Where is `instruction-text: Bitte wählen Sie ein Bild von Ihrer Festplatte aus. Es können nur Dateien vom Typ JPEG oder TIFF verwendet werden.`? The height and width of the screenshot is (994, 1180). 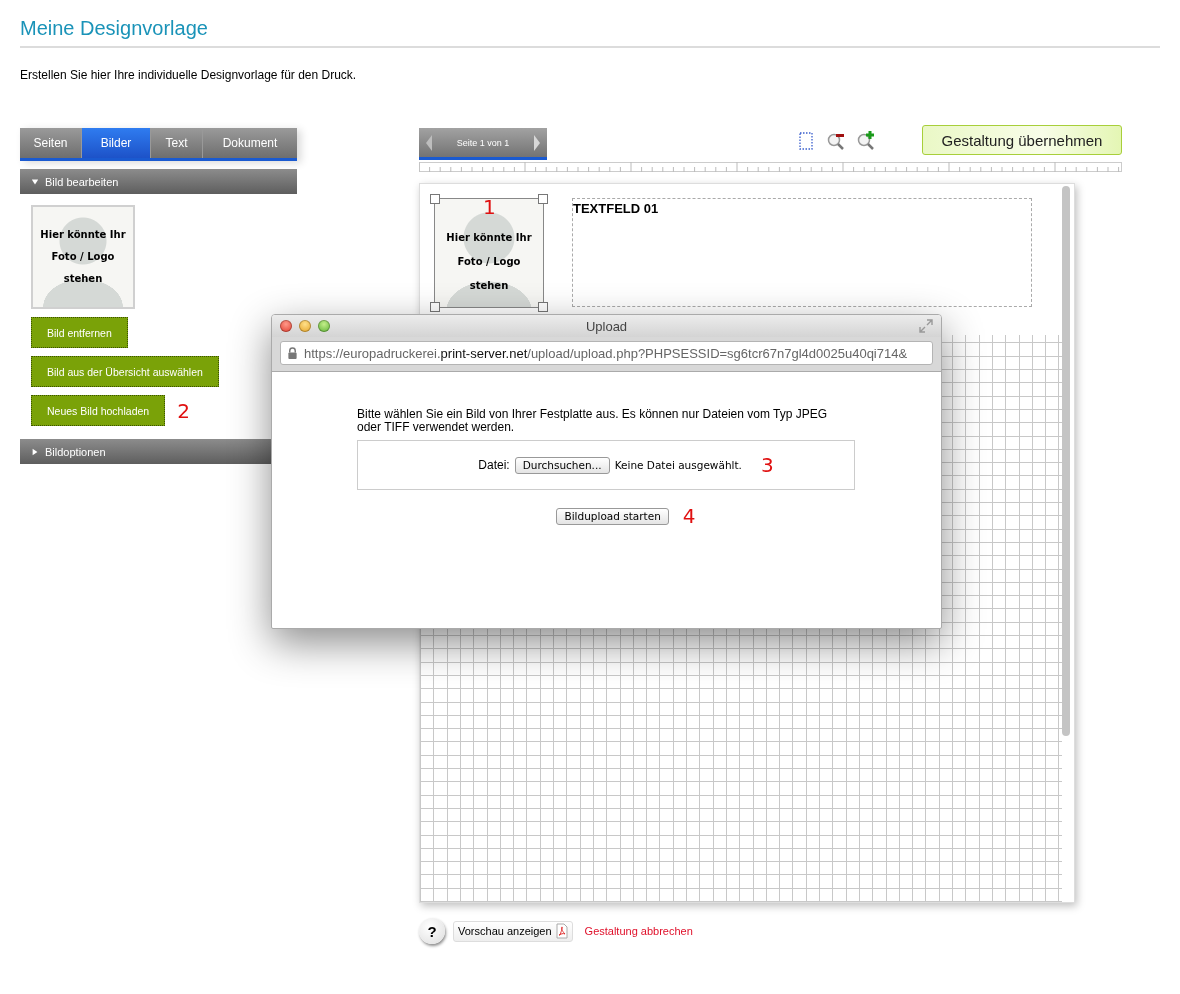 instruction-text: Bitte wählen Sie ein Bild von Ihrer Festplatte aus. Es können nur Dateien vom Typ JPEG oder TIFF verwendet werden. is located at coordinates (593, 421).